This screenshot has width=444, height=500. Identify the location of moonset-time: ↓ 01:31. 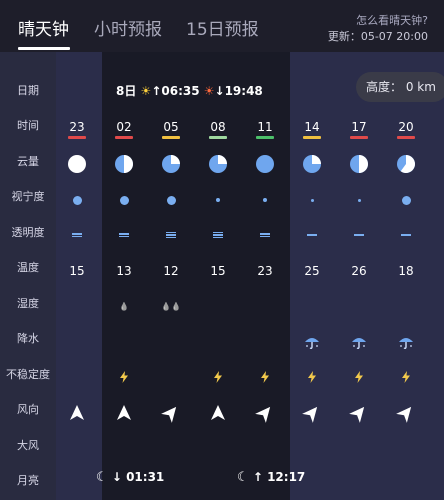
(138, 477).